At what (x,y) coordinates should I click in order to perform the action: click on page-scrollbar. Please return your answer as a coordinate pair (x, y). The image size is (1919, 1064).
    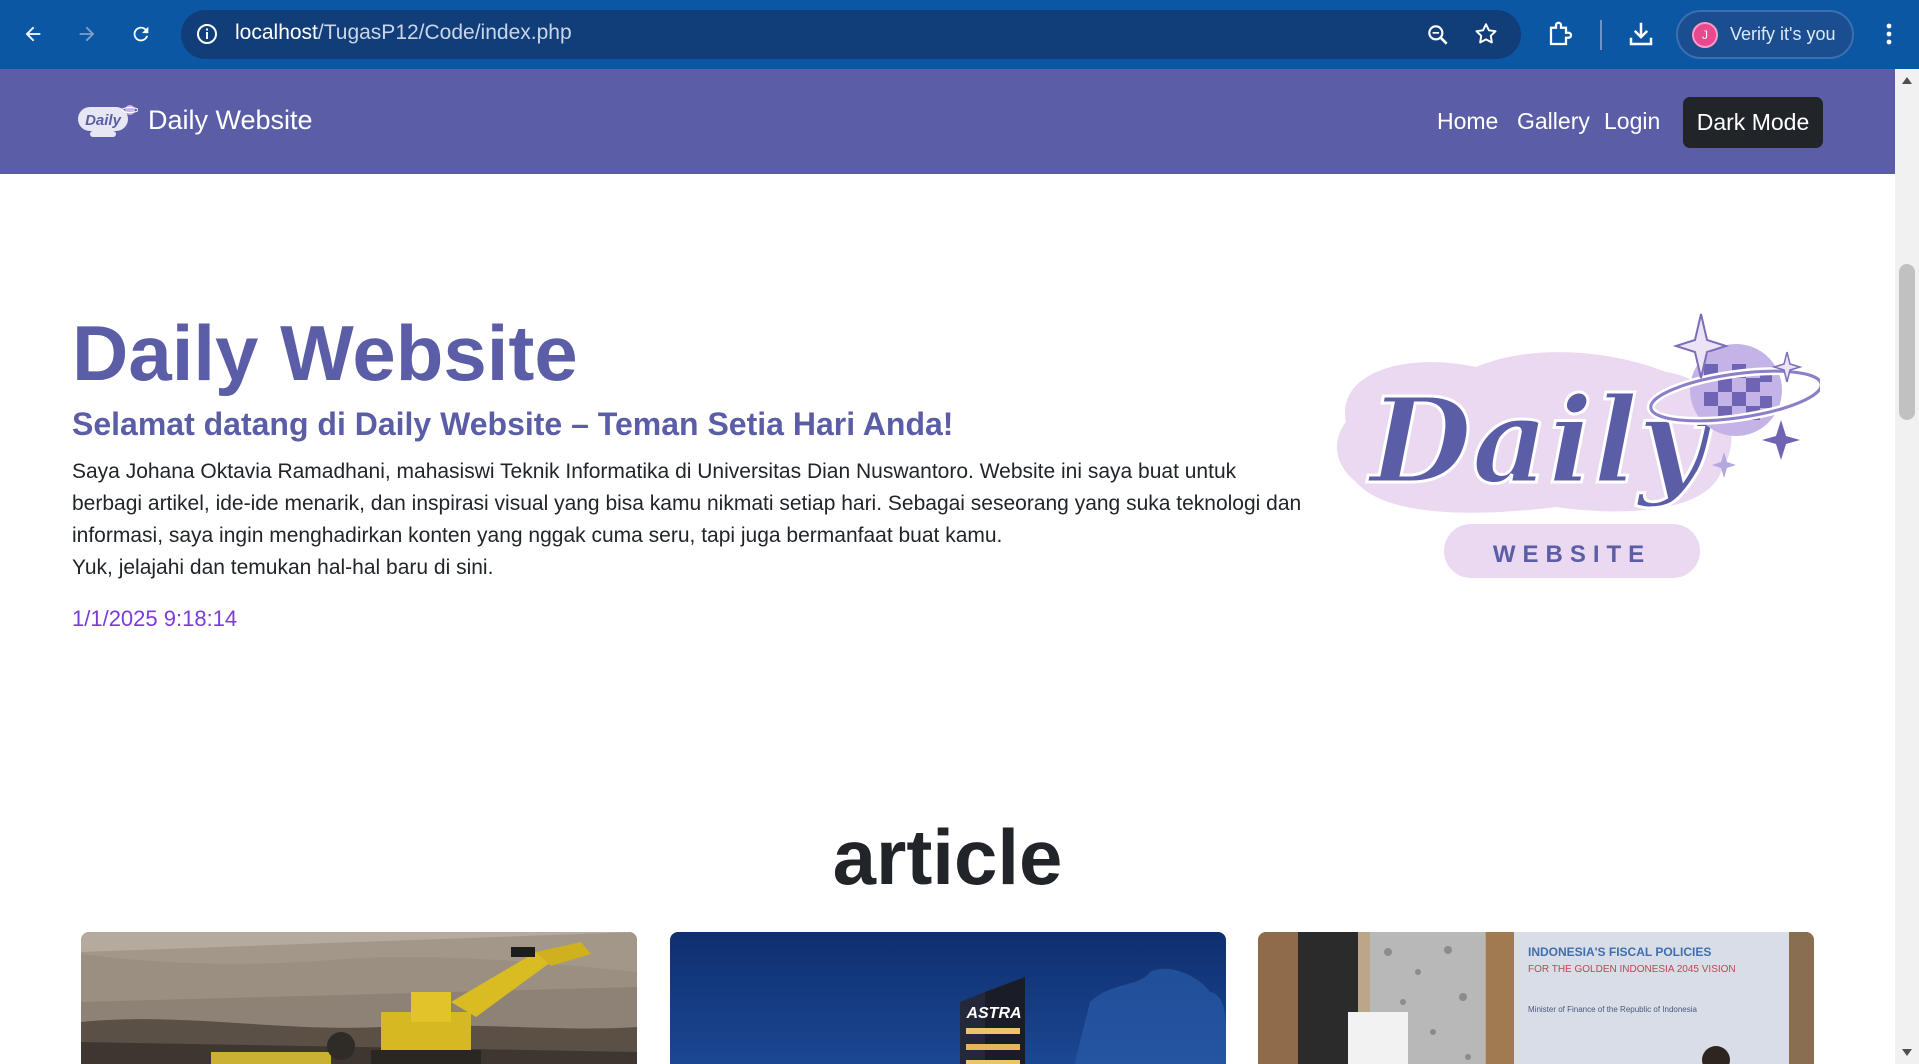
    Looking at the image, I should click on (1907, 566).